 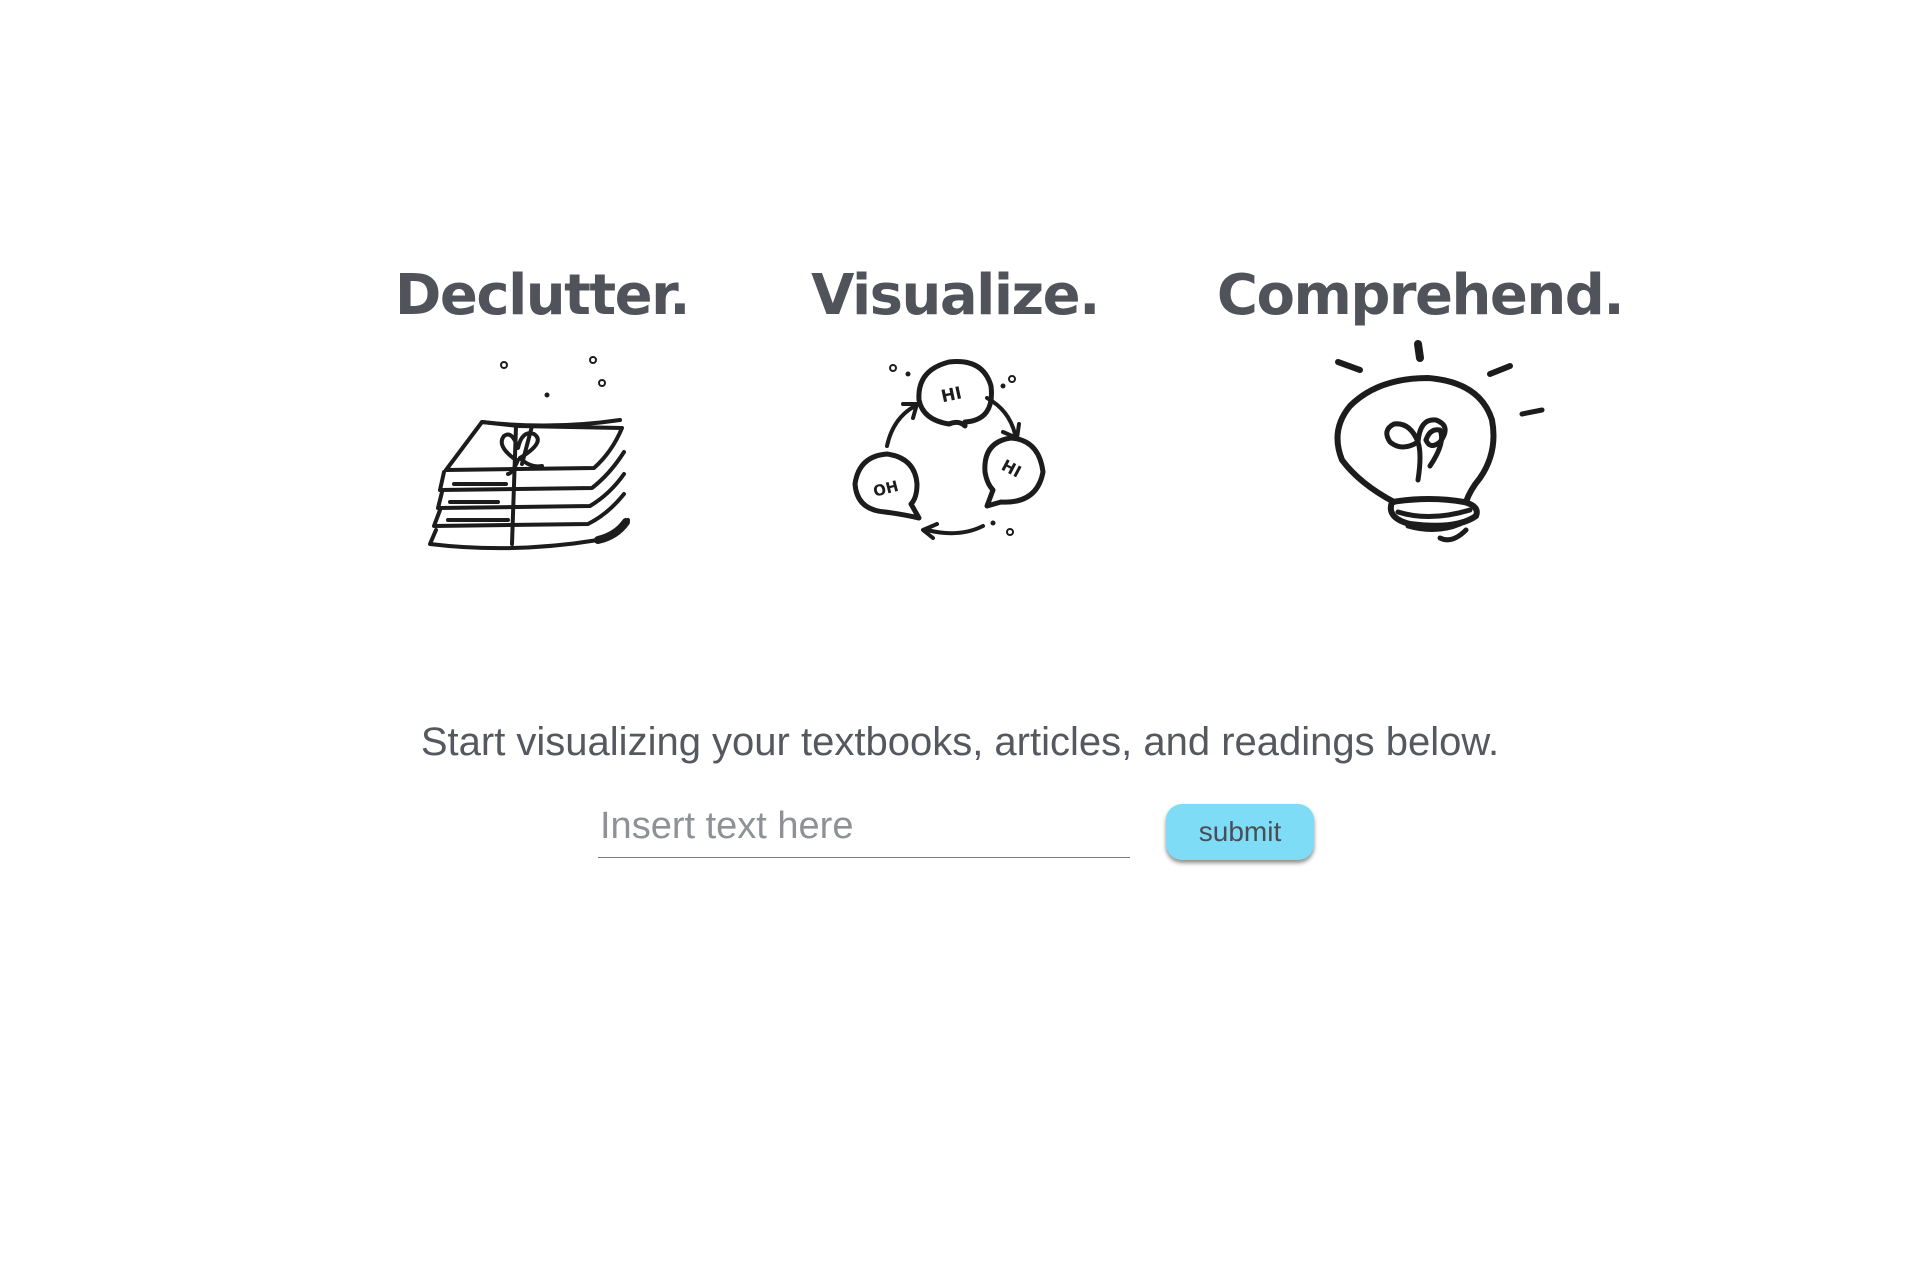 I want to click on submit-button: submit, so click(x=1240, y=832).